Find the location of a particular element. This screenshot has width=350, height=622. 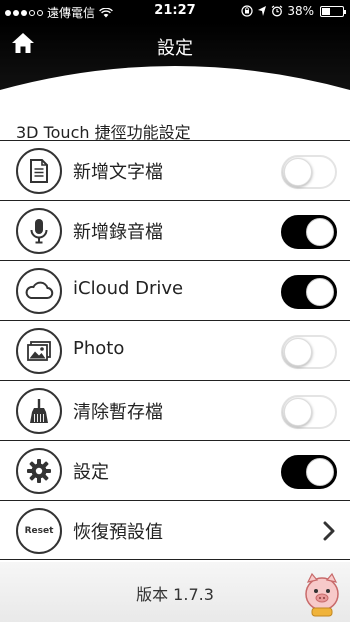

list-item-icloud-drive: iCloud Drive is located at coordinates (175, 290).